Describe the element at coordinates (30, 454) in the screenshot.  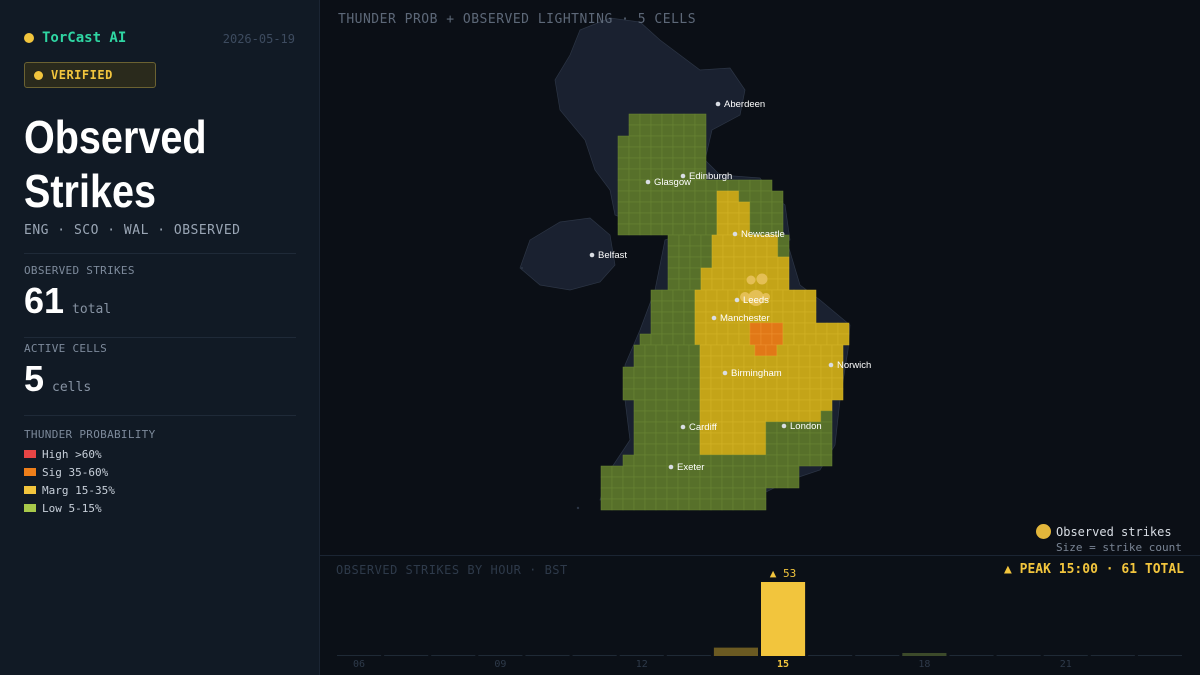
I see `legend-swatch` at that location.